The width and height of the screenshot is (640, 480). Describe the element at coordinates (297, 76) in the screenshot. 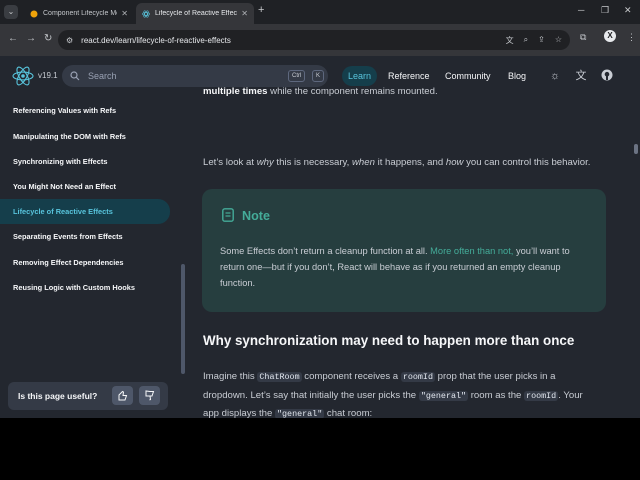

I see `kbd-ctrl: Ctrl` at that location.